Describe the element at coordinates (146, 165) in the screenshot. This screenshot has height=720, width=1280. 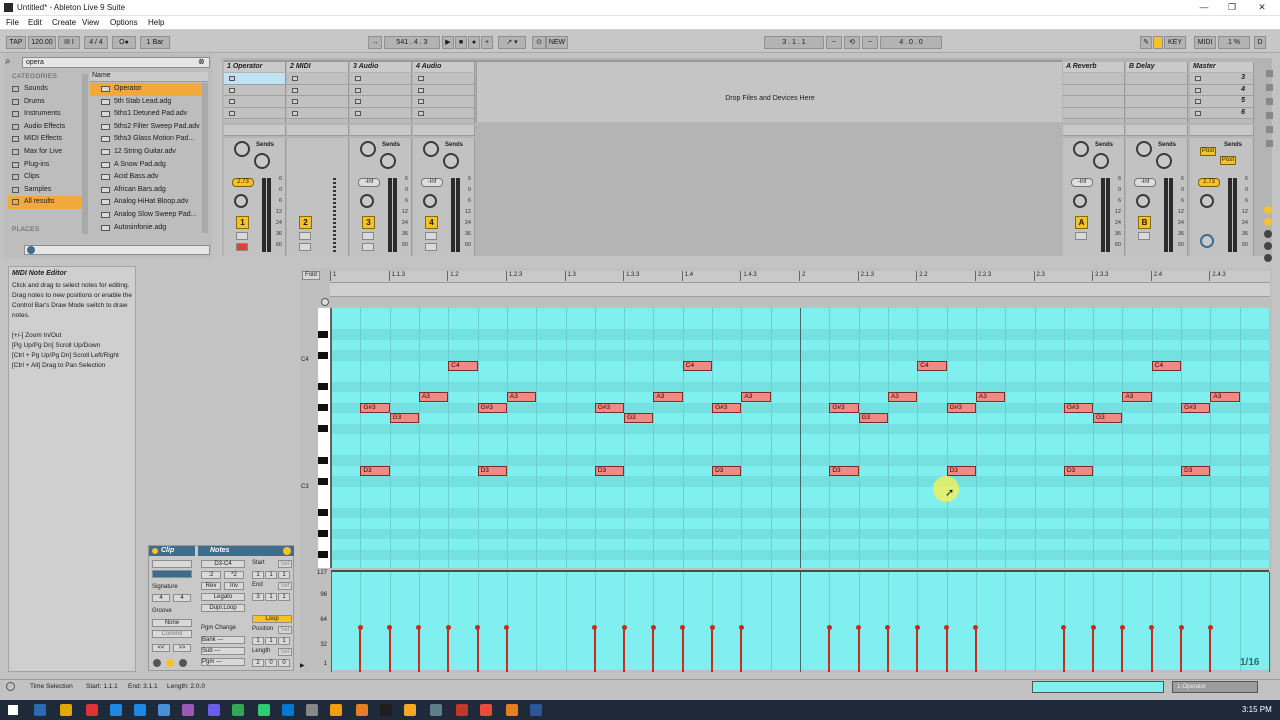
I see `browser-item: A Snow Pad.adg` at that location.